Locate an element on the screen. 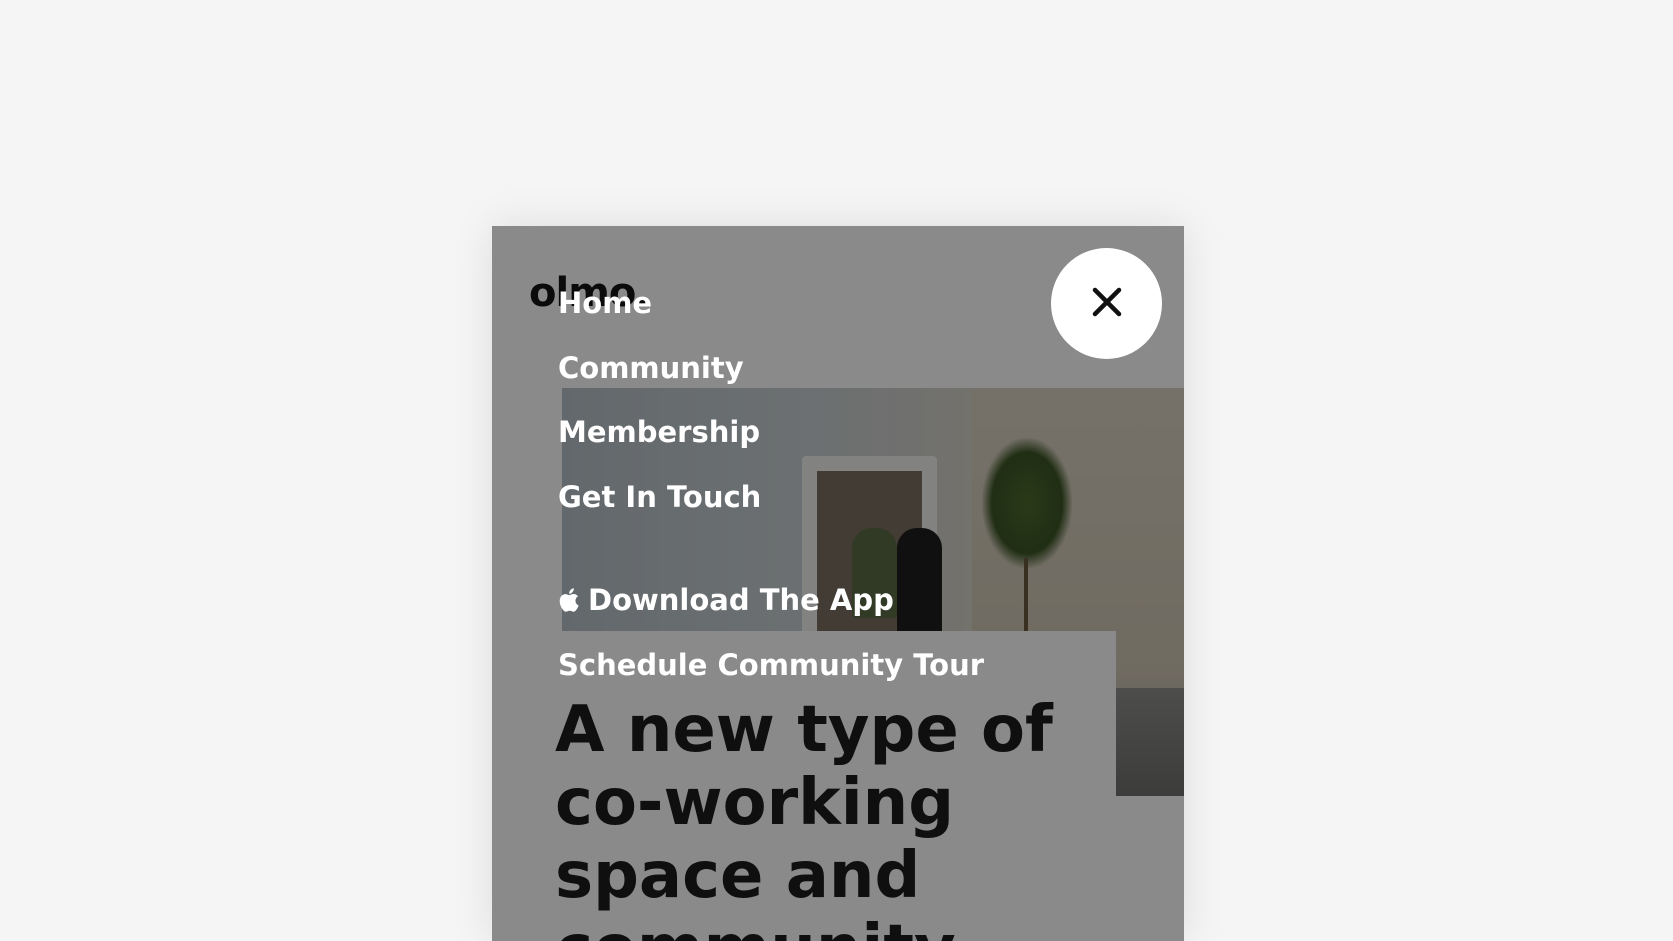 Image resolution: width=1673 pixels, height=941 pixels. schedule-tour-link: Schedule Community Tour is located at coordinates (771, 665).